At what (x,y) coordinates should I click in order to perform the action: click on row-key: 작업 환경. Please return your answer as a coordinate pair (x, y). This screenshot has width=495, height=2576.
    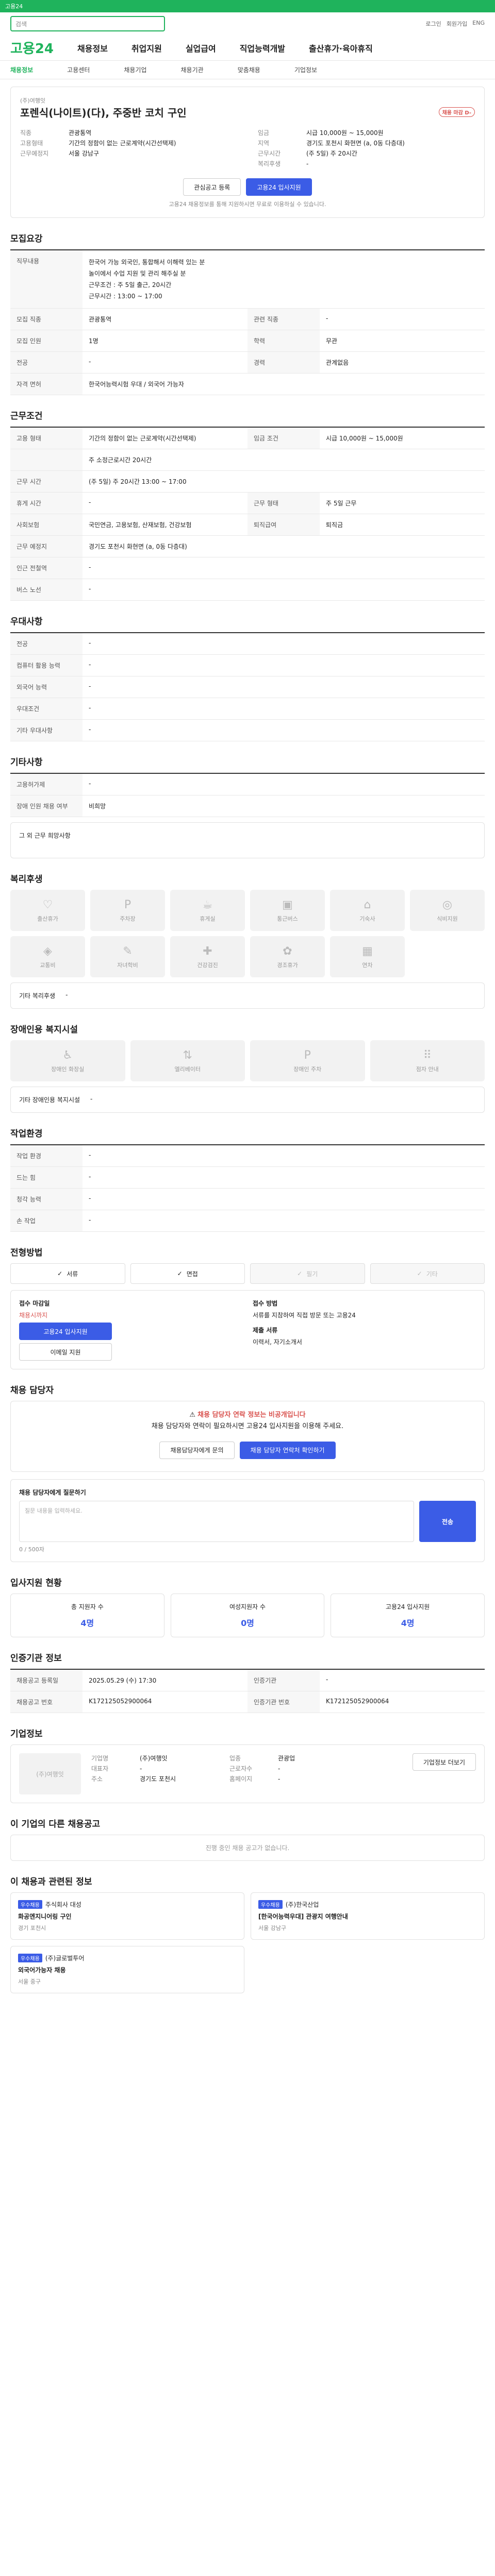
    Looking at the image, I should click on (46, 1155).